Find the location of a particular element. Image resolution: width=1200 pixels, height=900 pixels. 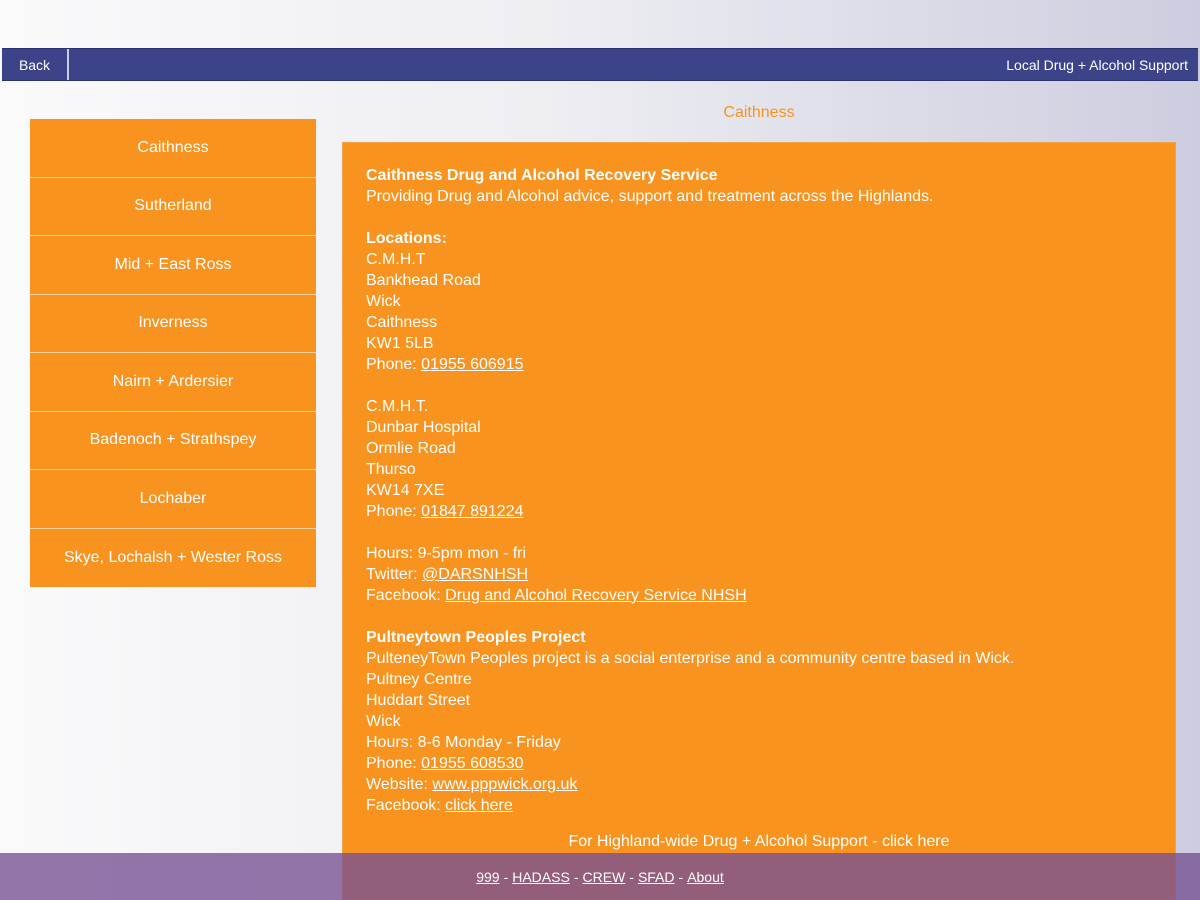

phone-line: Phone: 01955 608530 is located at coordinates (759, 763).